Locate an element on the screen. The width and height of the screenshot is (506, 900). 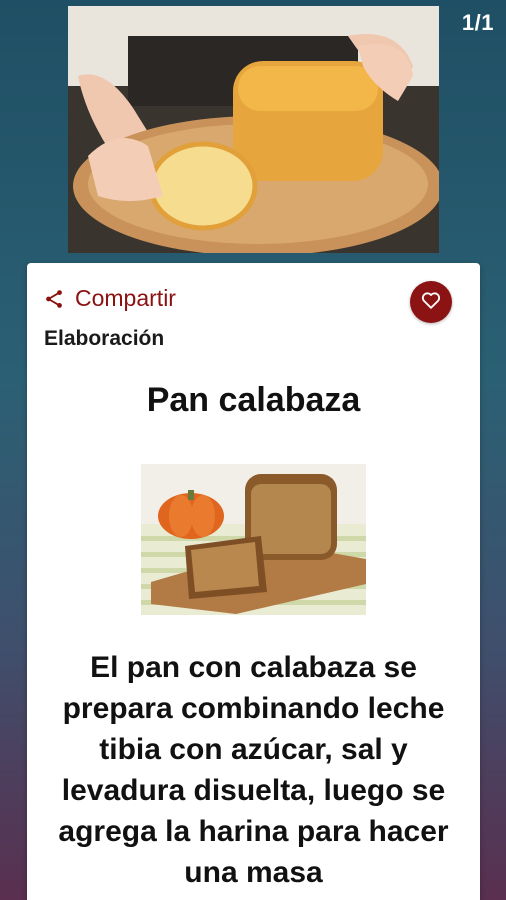
pumpkin-bread-photo is located at coordinates (253, 539).